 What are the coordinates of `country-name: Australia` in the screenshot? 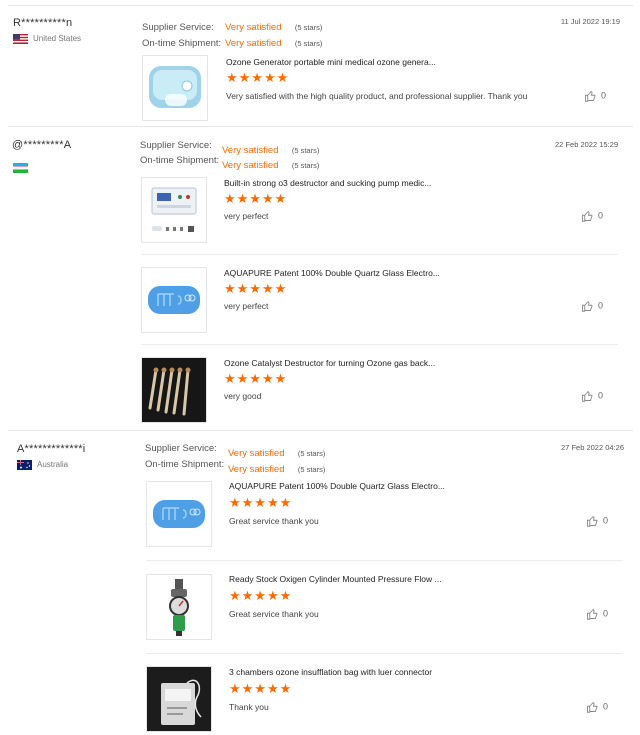 It's located at (53, 465).